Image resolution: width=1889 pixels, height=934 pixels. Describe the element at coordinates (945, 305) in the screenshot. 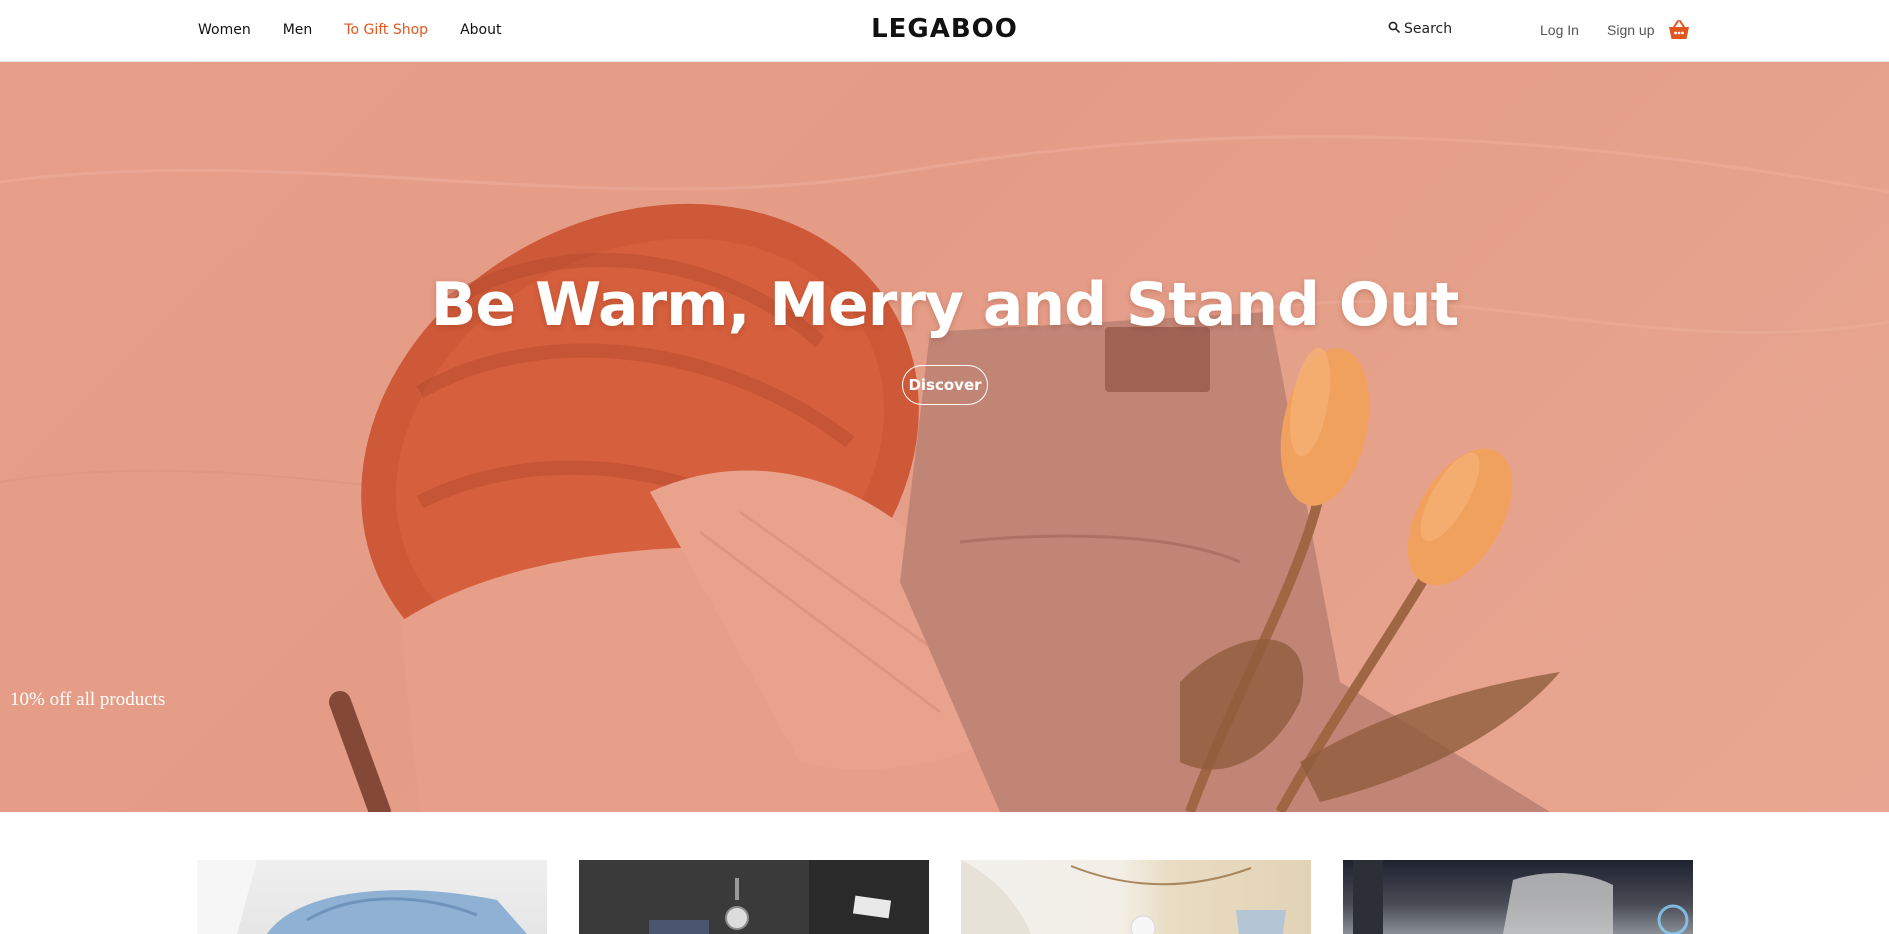

I see `hero-title: Be Warm, Merry and Stand Out` at that location.